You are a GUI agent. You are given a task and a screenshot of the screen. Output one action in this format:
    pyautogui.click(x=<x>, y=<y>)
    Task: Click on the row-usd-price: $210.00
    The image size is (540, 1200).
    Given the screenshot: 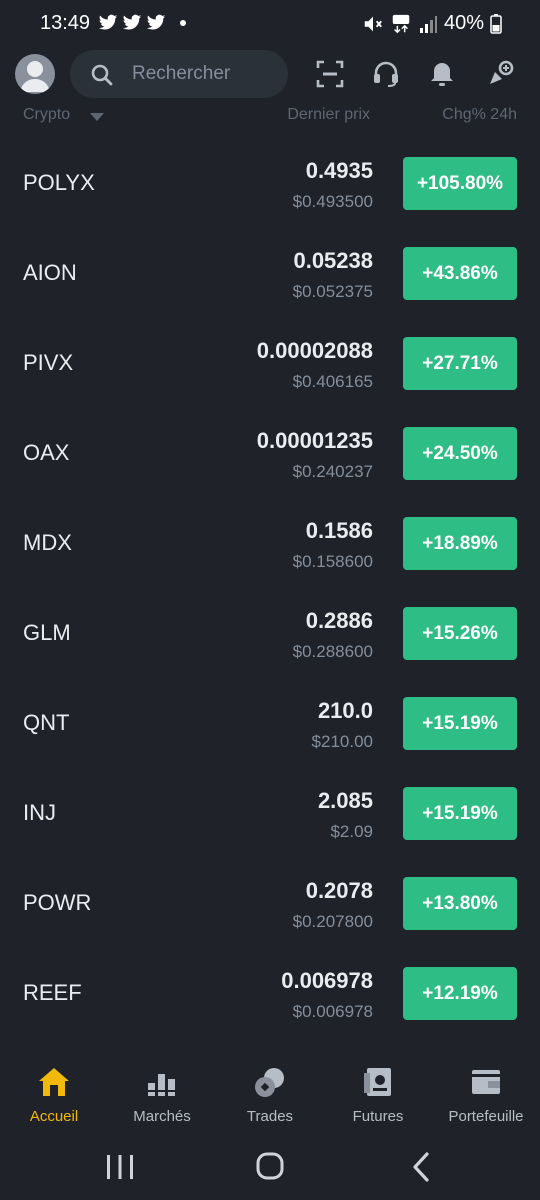 What is the action you would take?
    pyautogui.click(x=342, y=741)
    